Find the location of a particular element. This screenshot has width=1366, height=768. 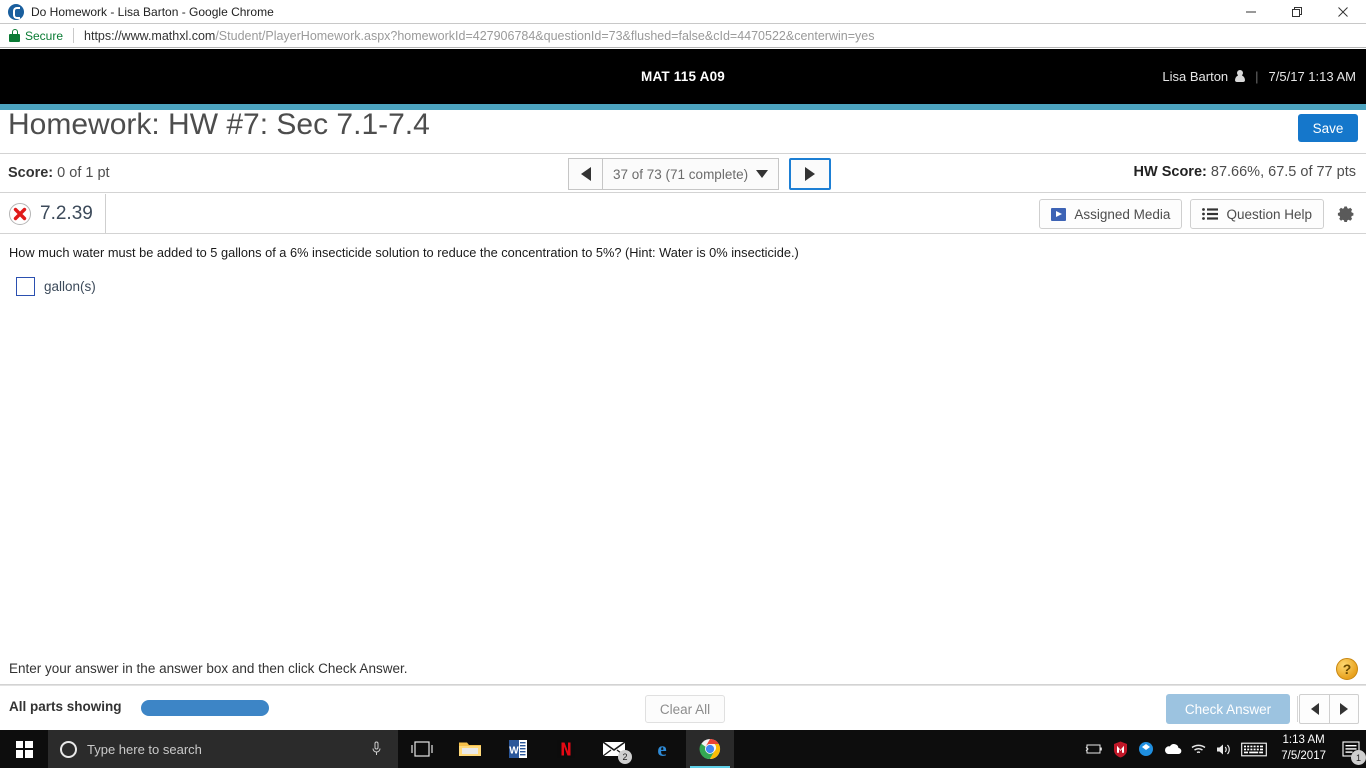

file-explorer-icon is located at coordinates (470, 749).